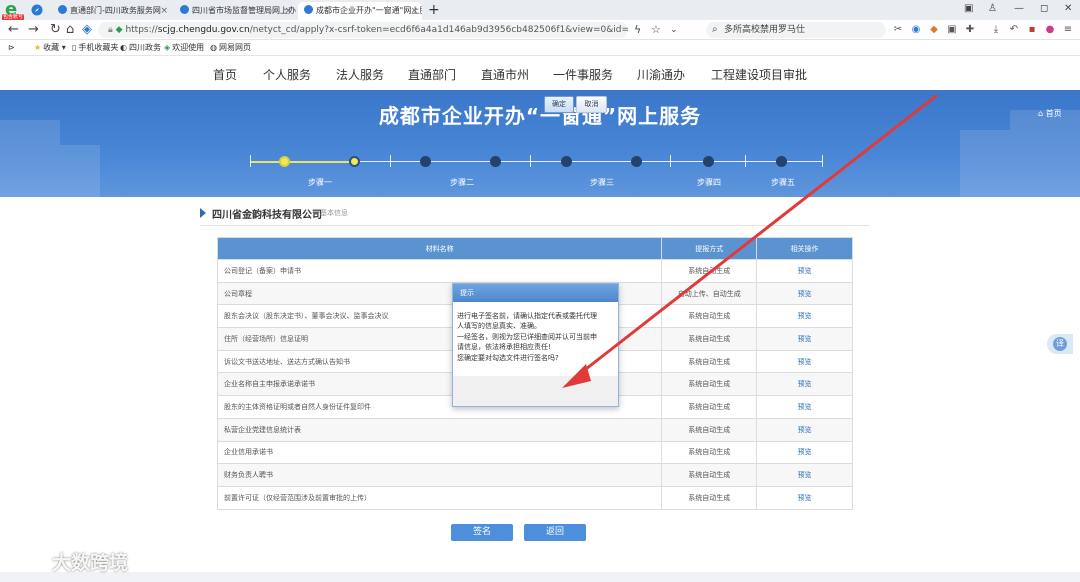  Describe the element at coordinates (70, 30) in the screenshot. I see `home-icon: ⌂` at that location.